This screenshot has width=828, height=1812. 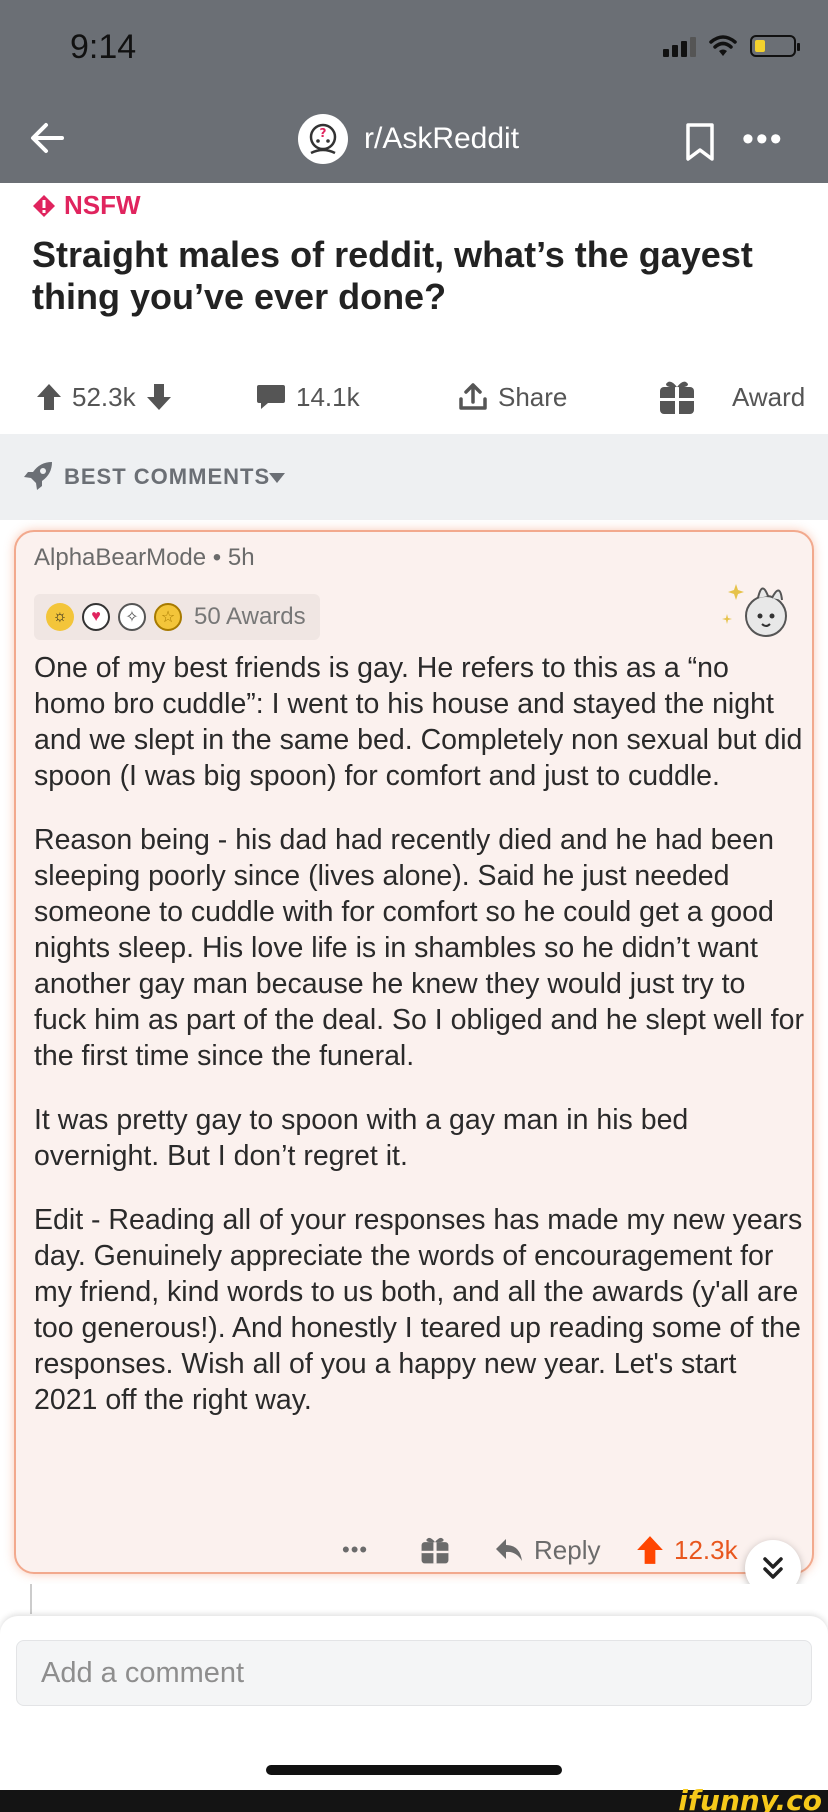 I want to click on wholesome-award-icon: ♥, so click(x=96, y=617).